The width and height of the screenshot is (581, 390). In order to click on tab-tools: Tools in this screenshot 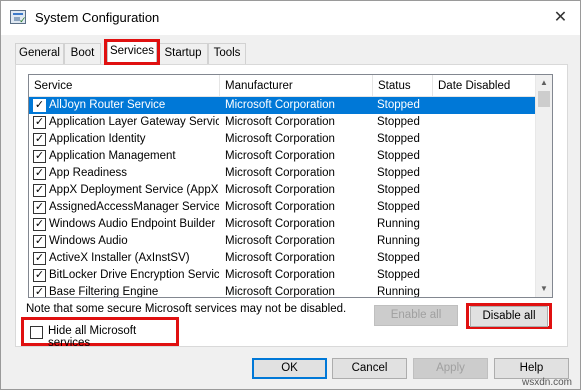, I will do `click(227, 53)`.